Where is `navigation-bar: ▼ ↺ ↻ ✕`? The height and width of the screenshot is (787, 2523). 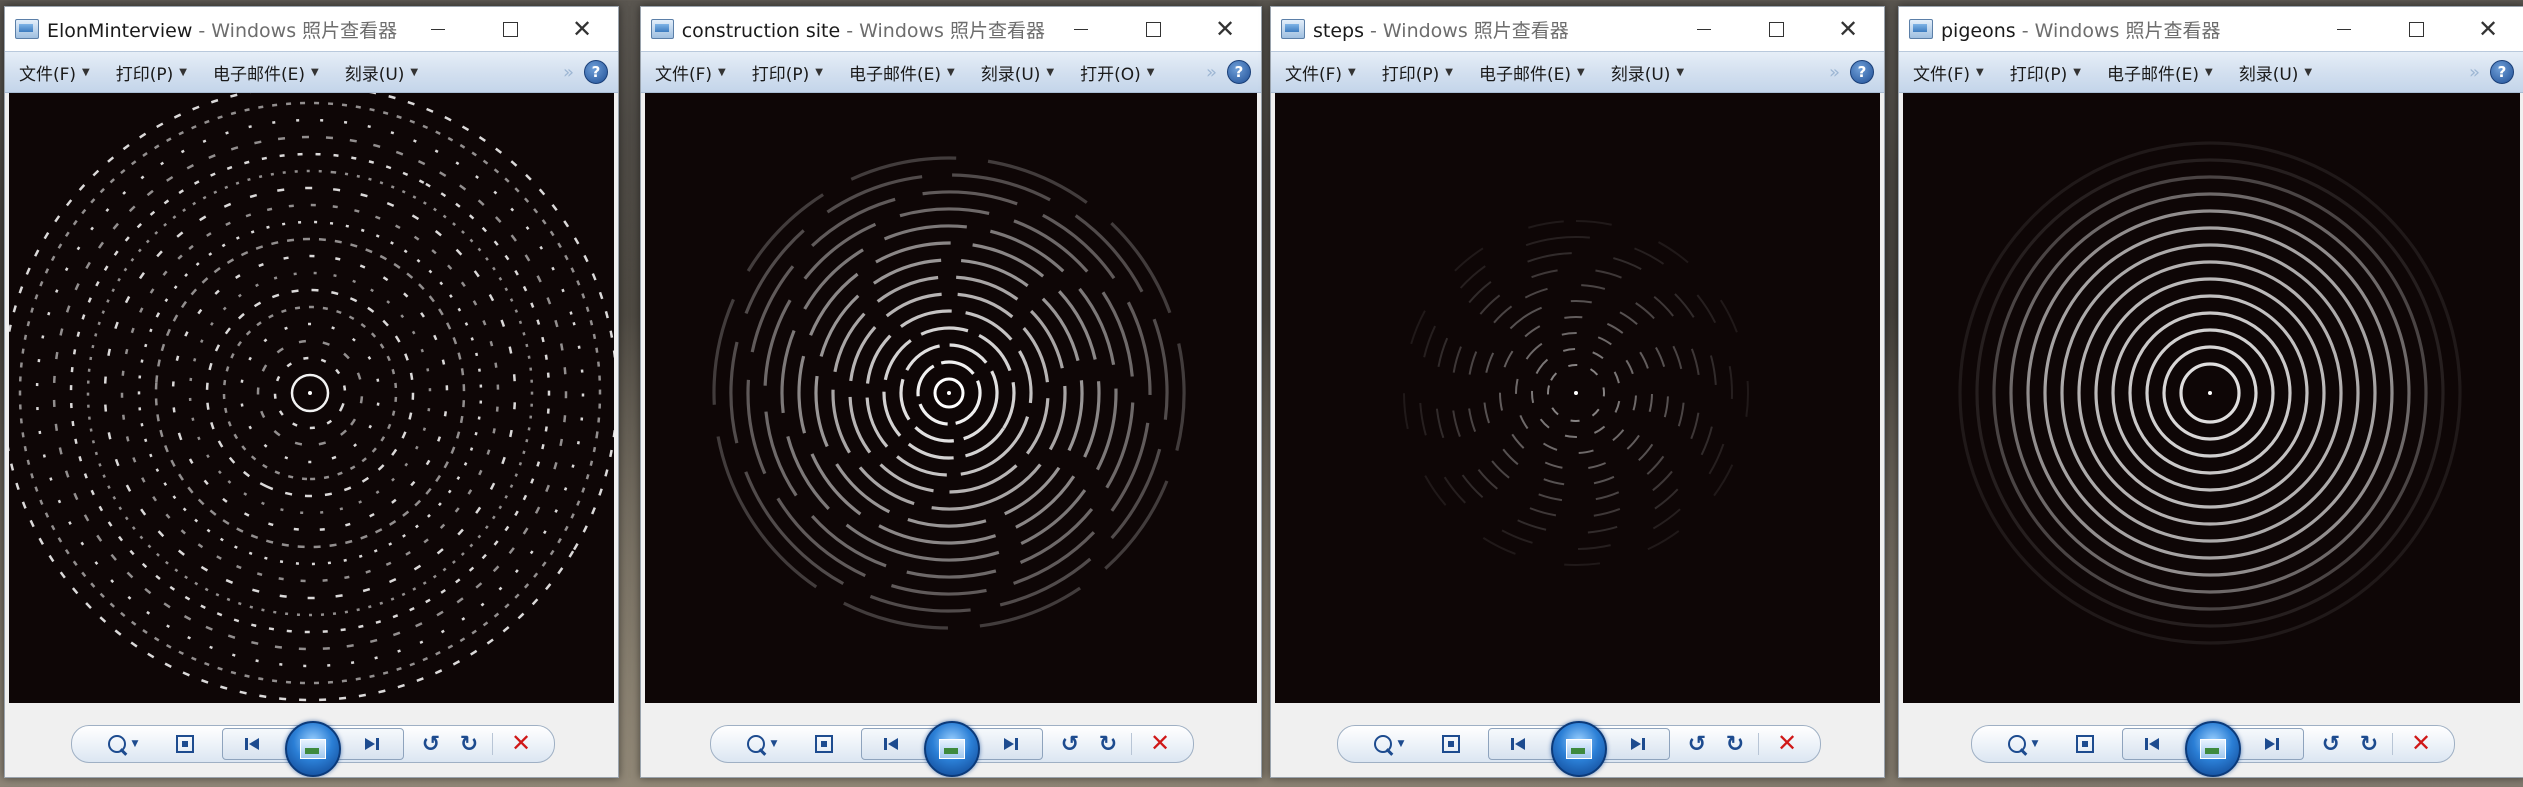
navigation-bar: ▼ ↺ ↻ ✕ is located at coordinates (952, 749).